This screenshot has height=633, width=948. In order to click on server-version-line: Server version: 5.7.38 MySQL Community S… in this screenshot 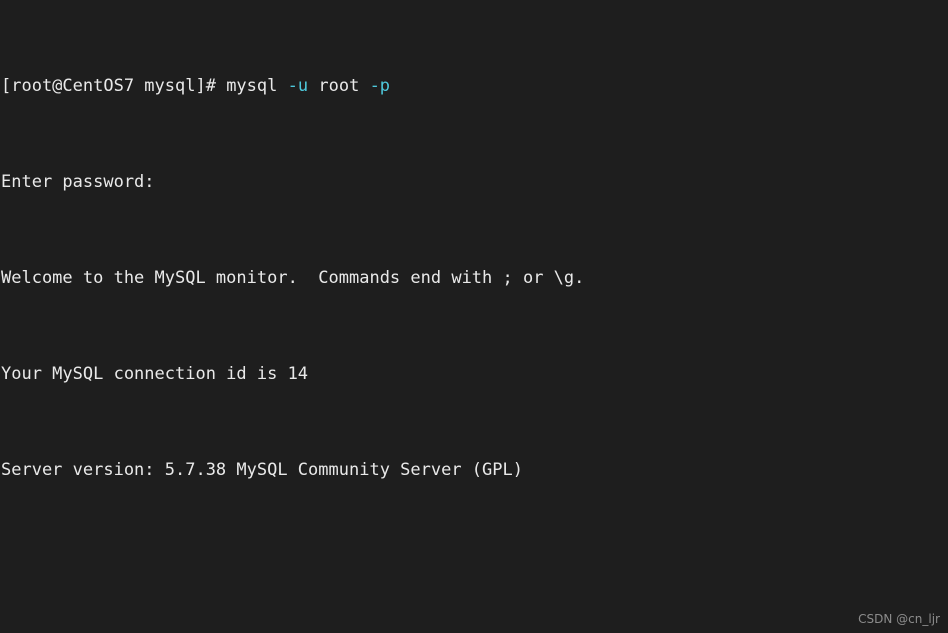, I will do `click(262, 470)`.